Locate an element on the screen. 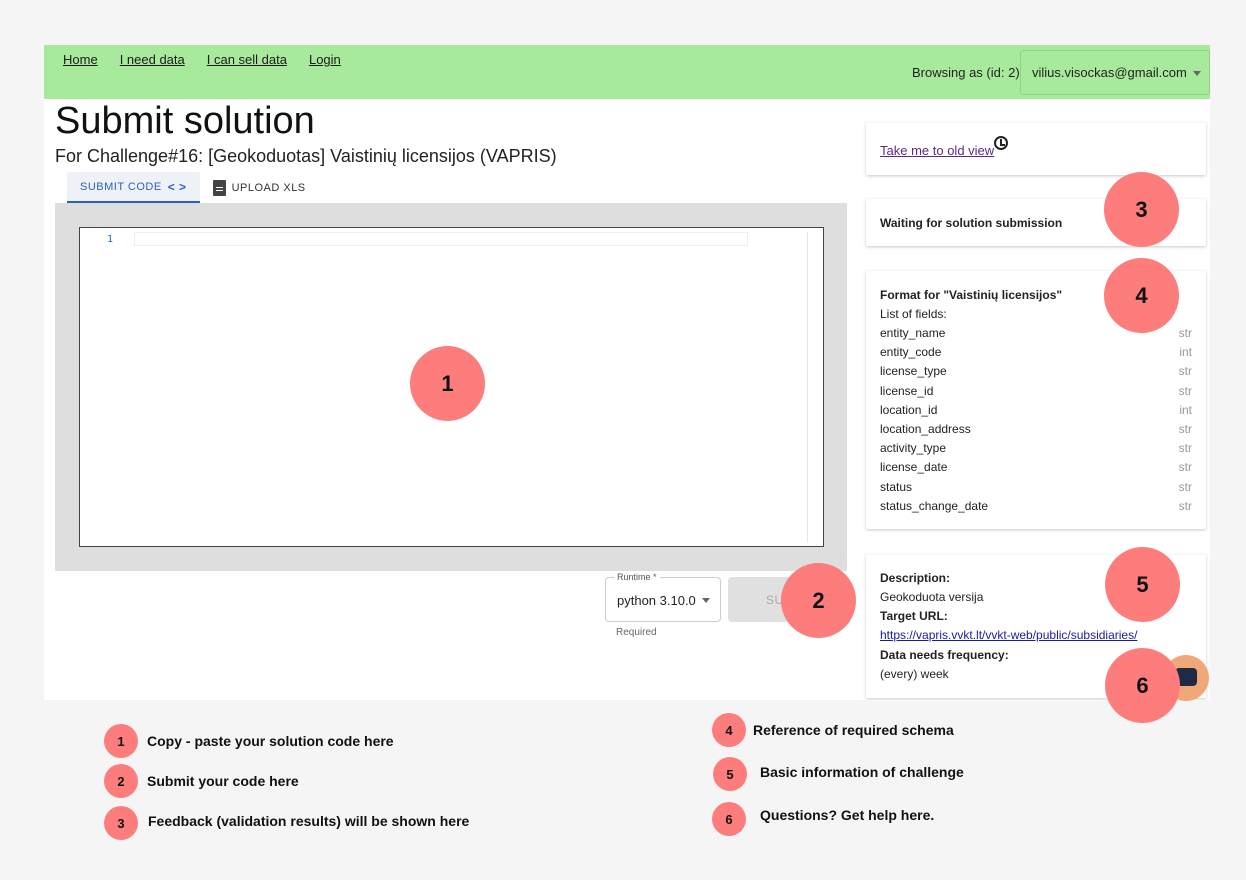 The height and width of the screenshot is (880, 1246). user-select: vilius.visockas@gmail.com is located at coordinates (1115, 72).